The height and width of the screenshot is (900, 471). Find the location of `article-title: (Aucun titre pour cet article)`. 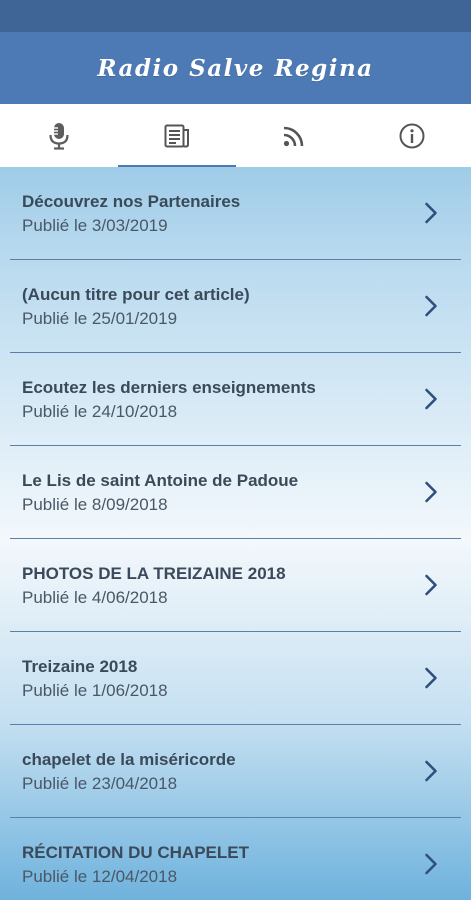

article-title: (Aucun titre pour cet article) is located at coordinates (136, 294).